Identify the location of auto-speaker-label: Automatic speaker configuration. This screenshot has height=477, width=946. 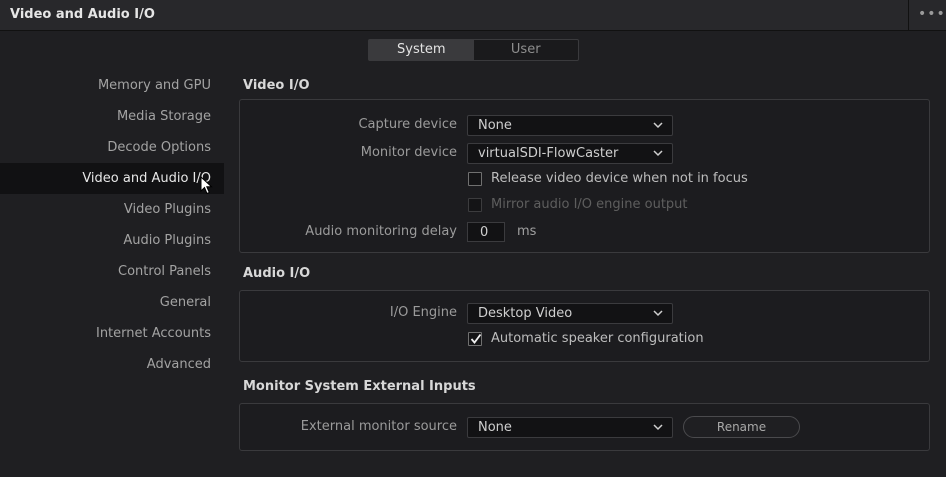
(597, 338).